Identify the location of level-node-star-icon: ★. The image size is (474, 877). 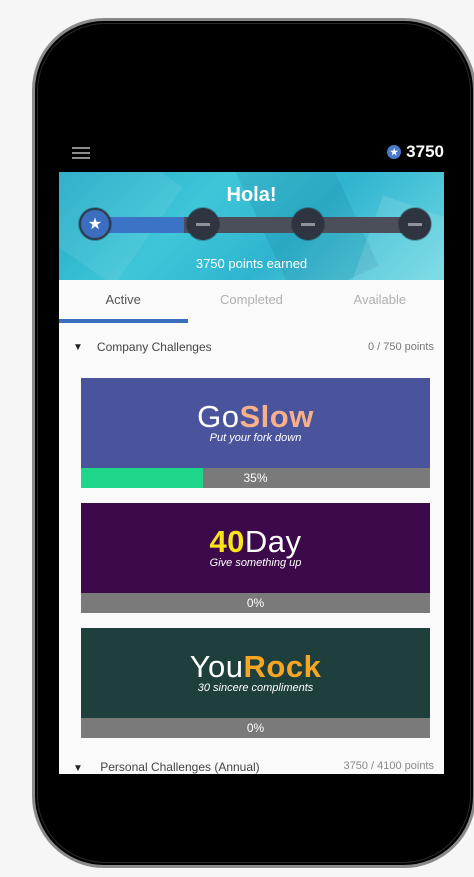
(95, 224).